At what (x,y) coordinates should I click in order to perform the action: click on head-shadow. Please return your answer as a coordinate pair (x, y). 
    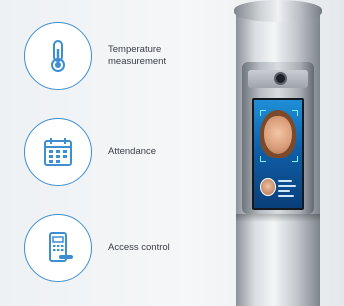
    Looking at the image, I should click on (278, 218).